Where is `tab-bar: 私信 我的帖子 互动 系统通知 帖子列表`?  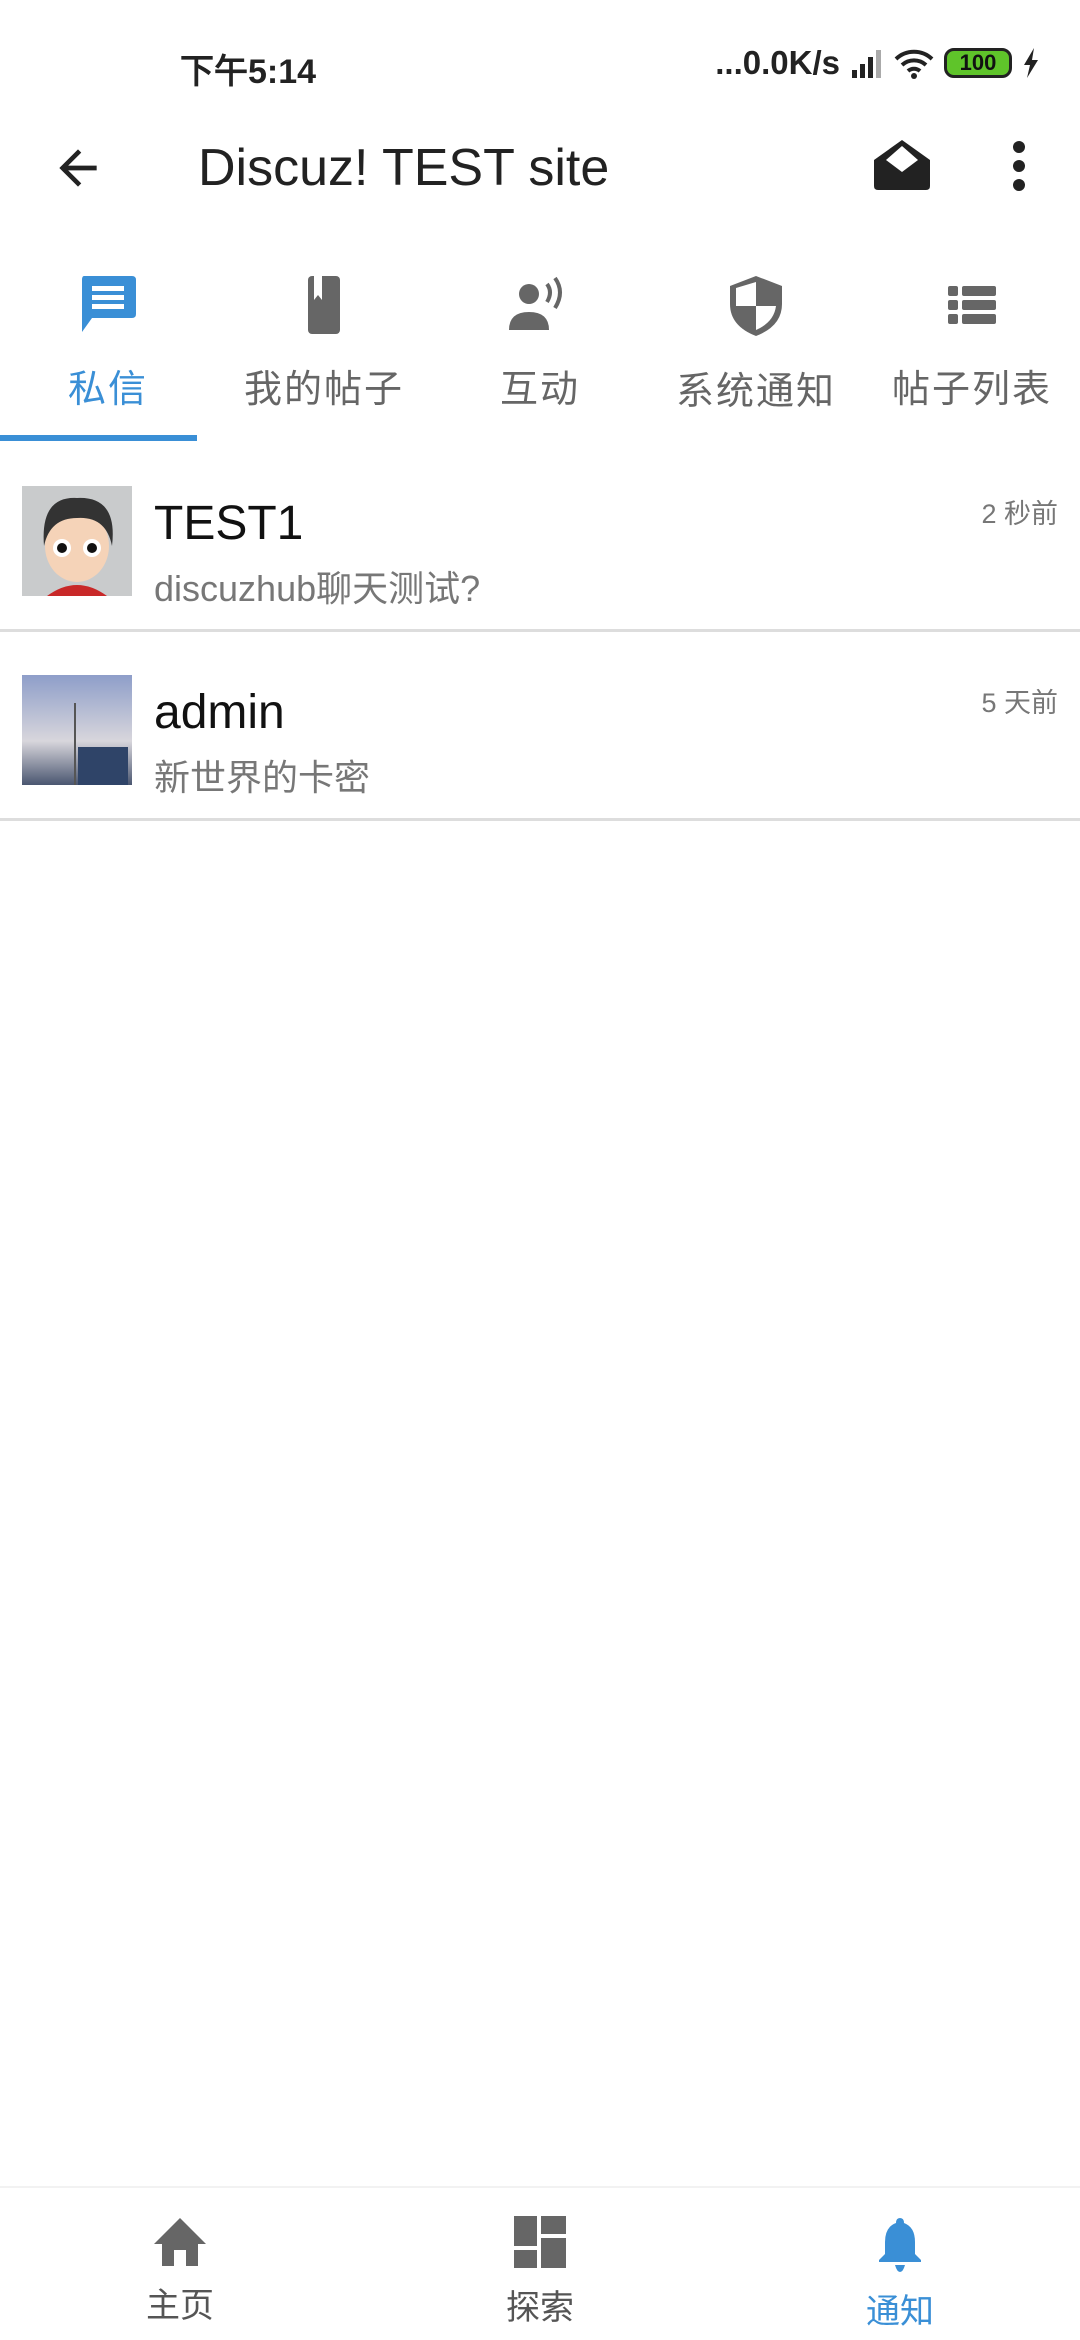 tab-bar: 私信 我的帖子 互动 系统通知 帖子列表 is located at coordinates (540, 351).